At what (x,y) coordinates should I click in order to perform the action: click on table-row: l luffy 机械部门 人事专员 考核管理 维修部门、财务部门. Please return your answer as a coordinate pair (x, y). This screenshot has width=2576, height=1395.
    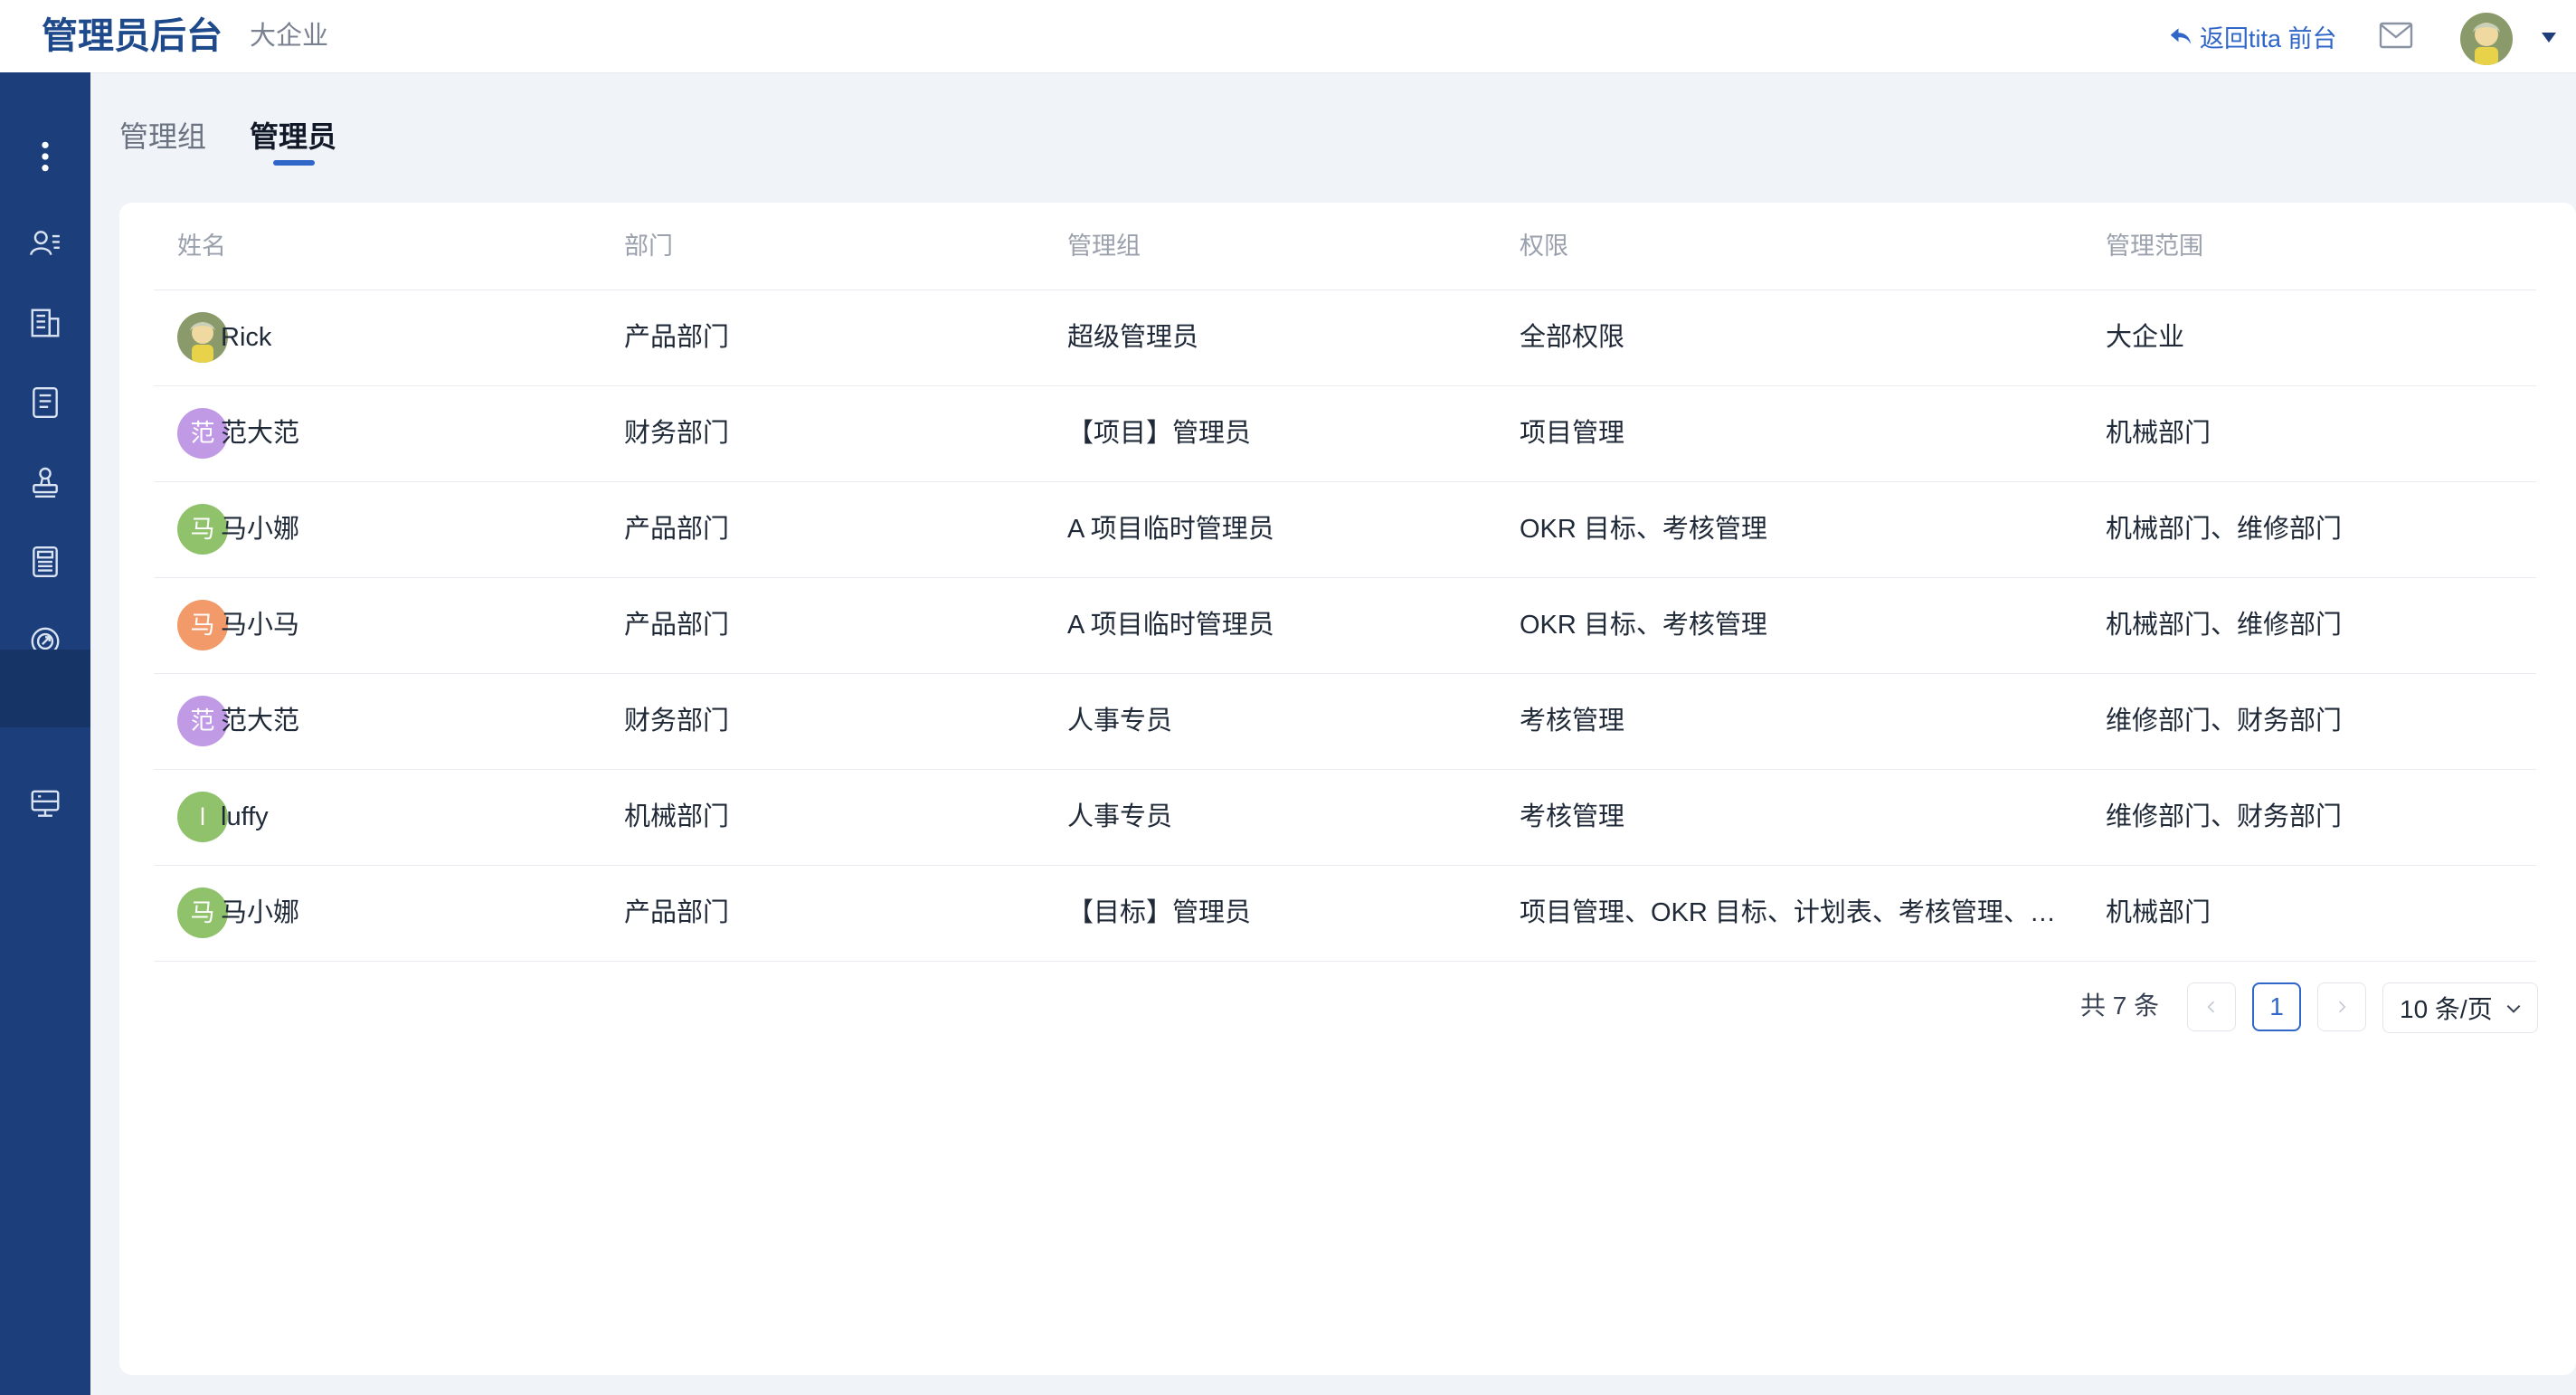
    Looking at the image, I should click on (1345, 818).